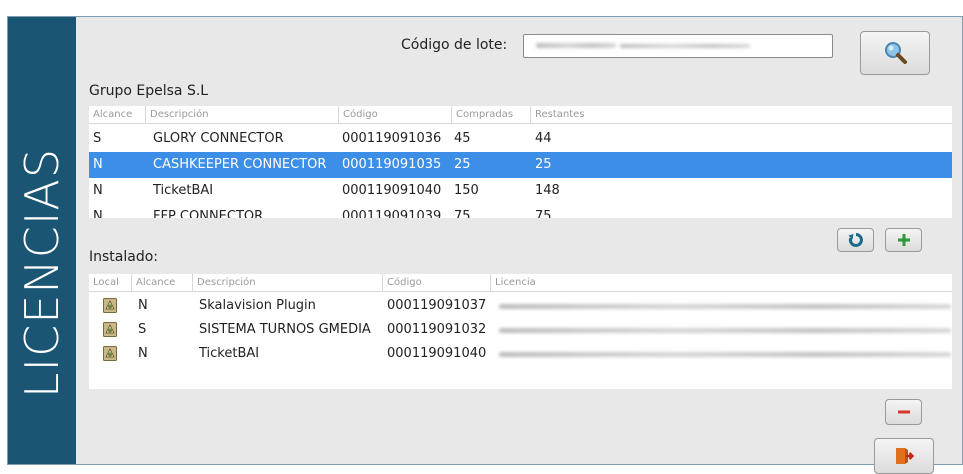 This screenshot has height=474, width=963. I want to click on cell-descripcion: GLORY CONNECTOR, so click(218, 138).